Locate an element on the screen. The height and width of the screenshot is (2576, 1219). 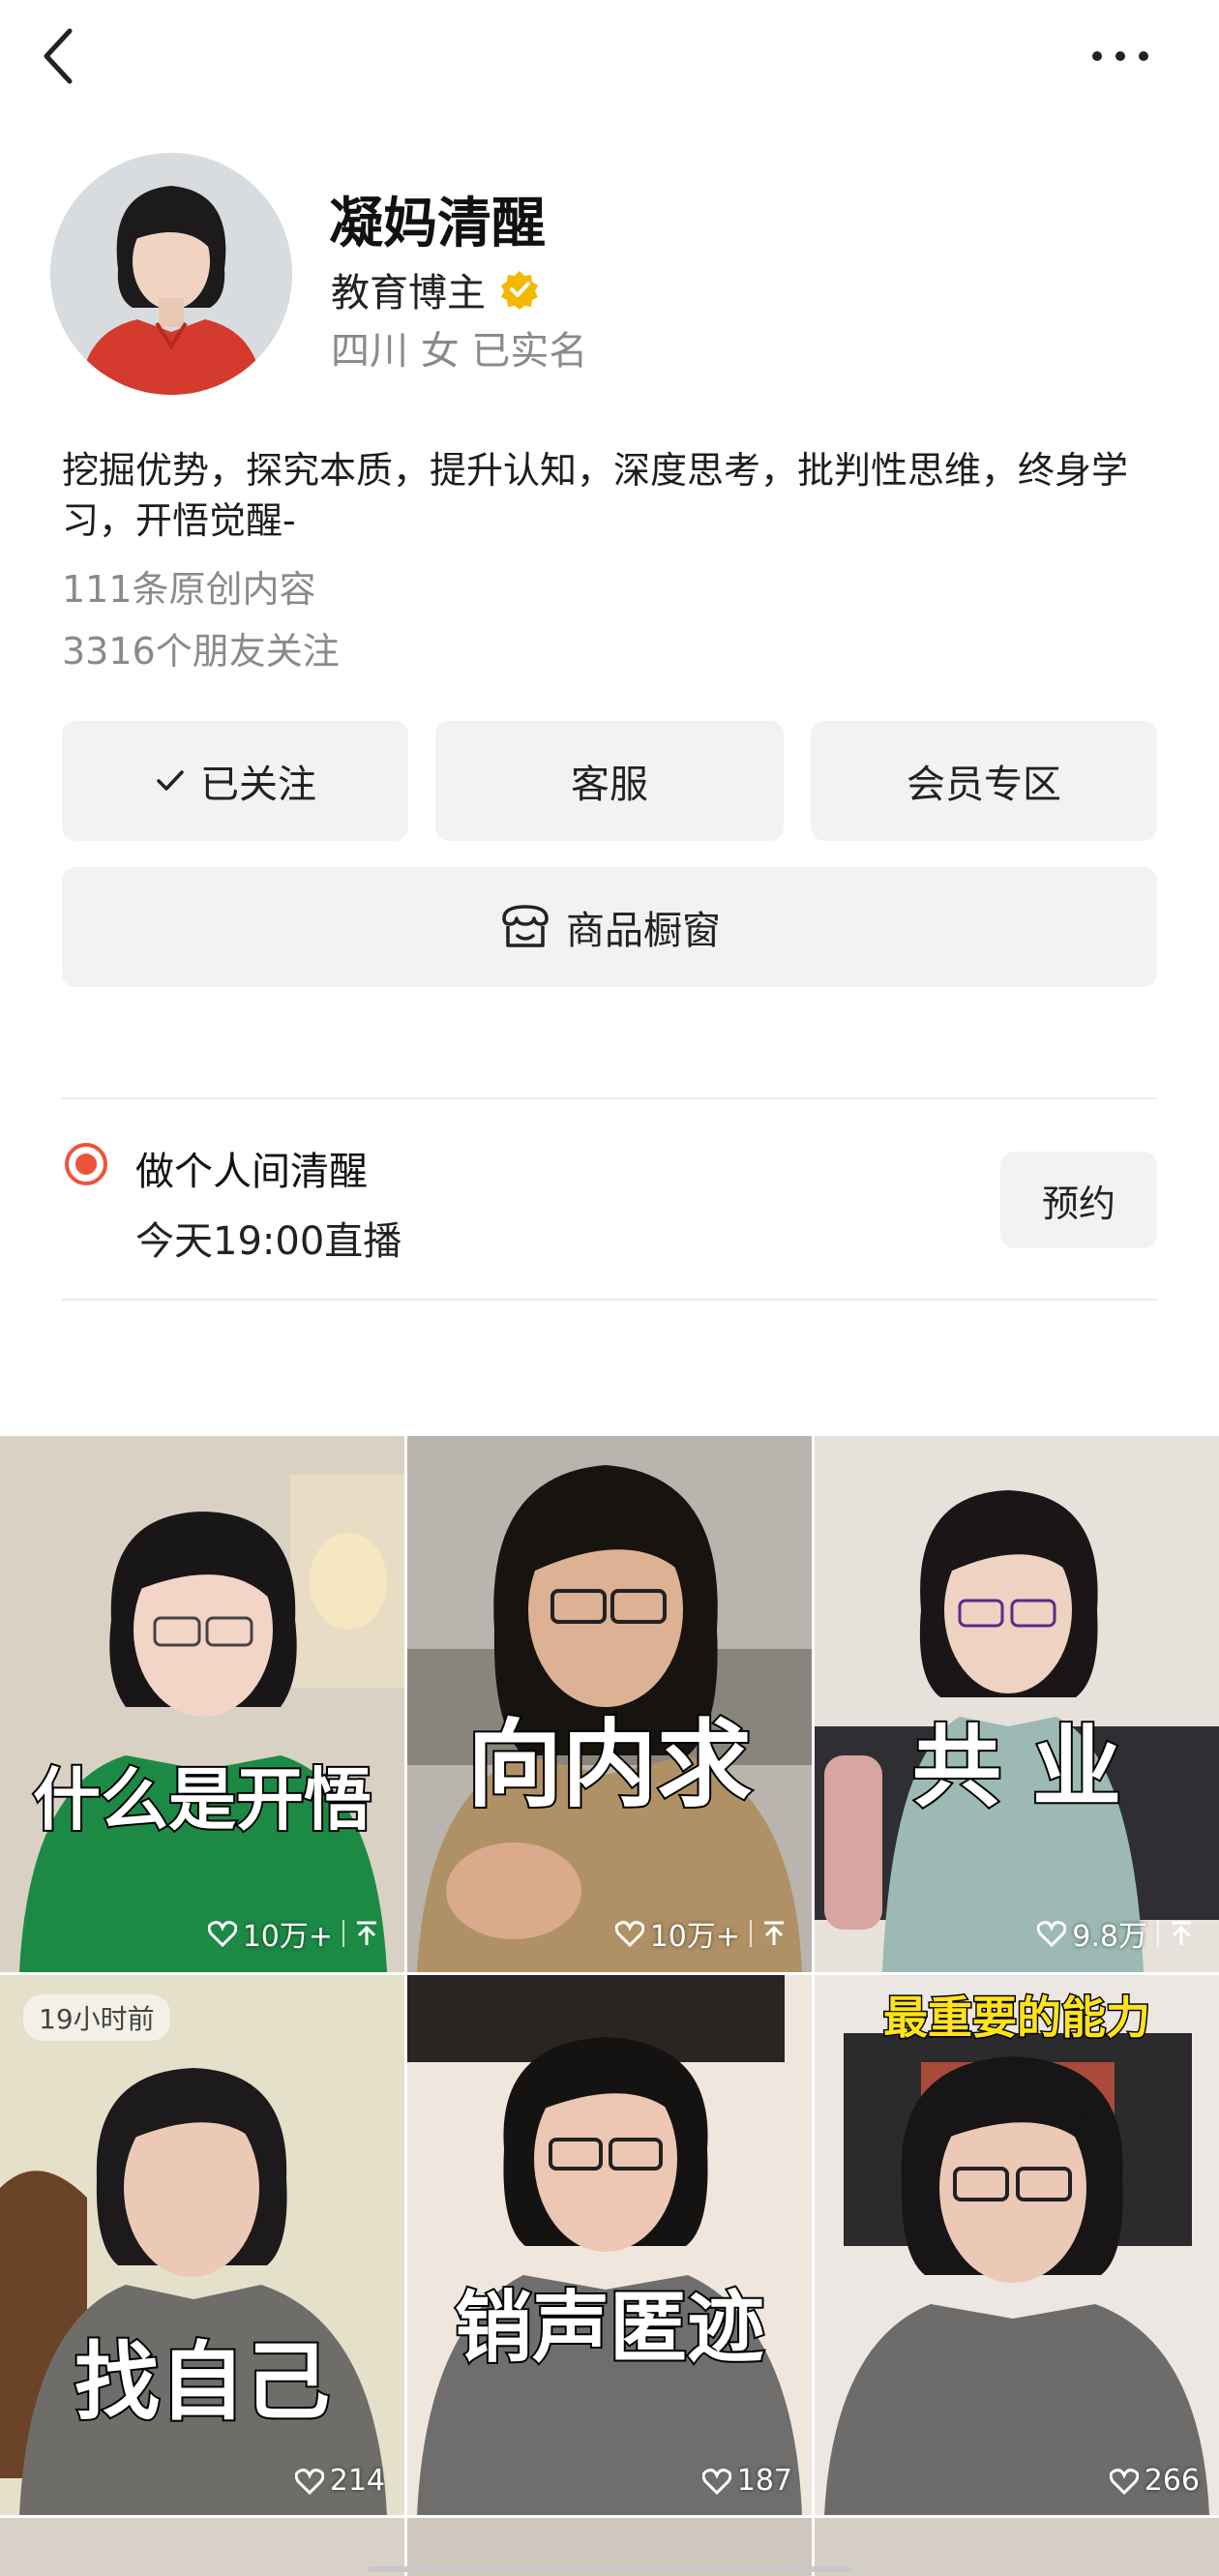
avatar-portrait is located at coordinates (171, 274).